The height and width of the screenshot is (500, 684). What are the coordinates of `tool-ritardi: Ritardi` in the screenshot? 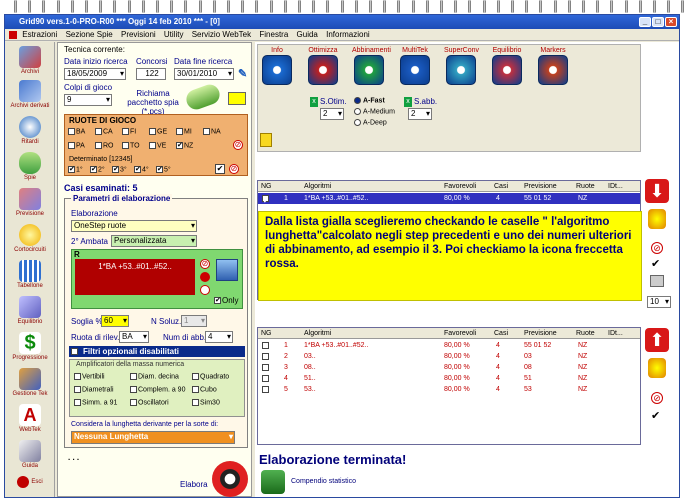 It's located at (30, 130).